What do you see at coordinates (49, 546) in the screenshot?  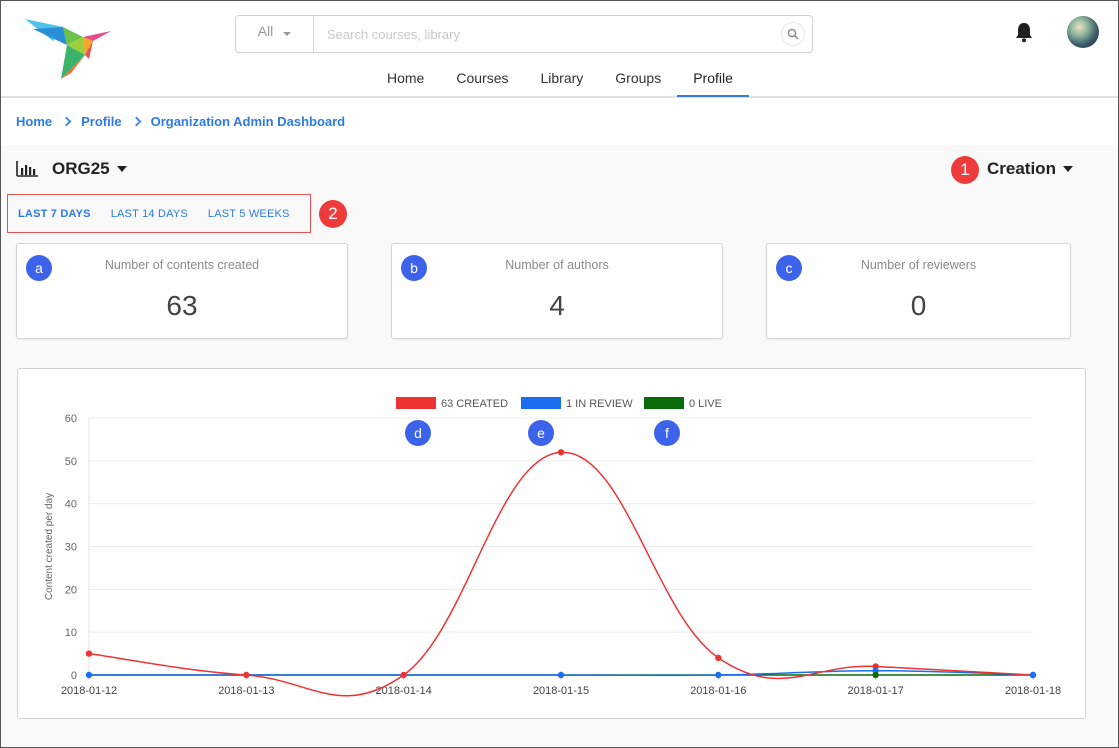 I see `y-axis-label: Content created per day` at bounding box center [49, 546].